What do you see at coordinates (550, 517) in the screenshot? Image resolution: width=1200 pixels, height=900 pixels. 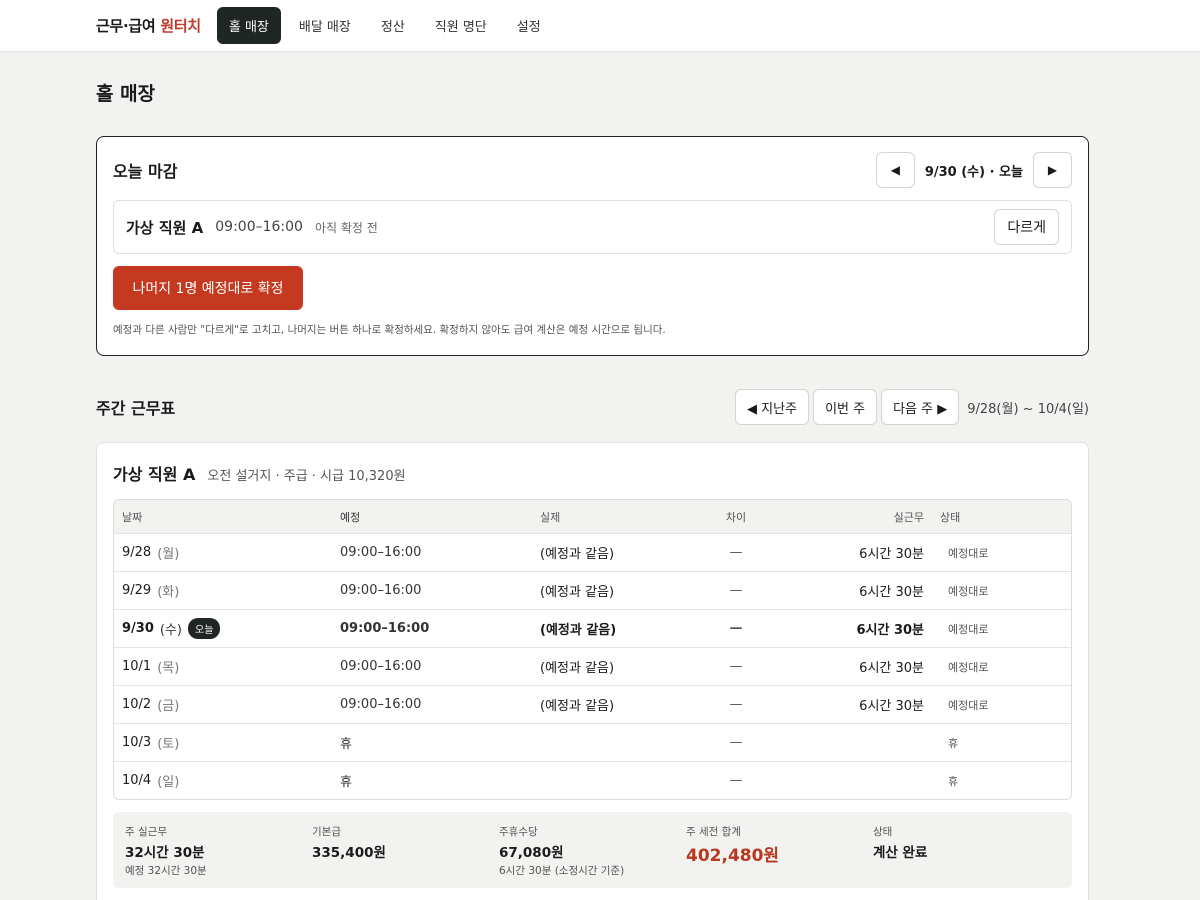 I see `column-header-actual: 실제` at bounding box center [550, 517].